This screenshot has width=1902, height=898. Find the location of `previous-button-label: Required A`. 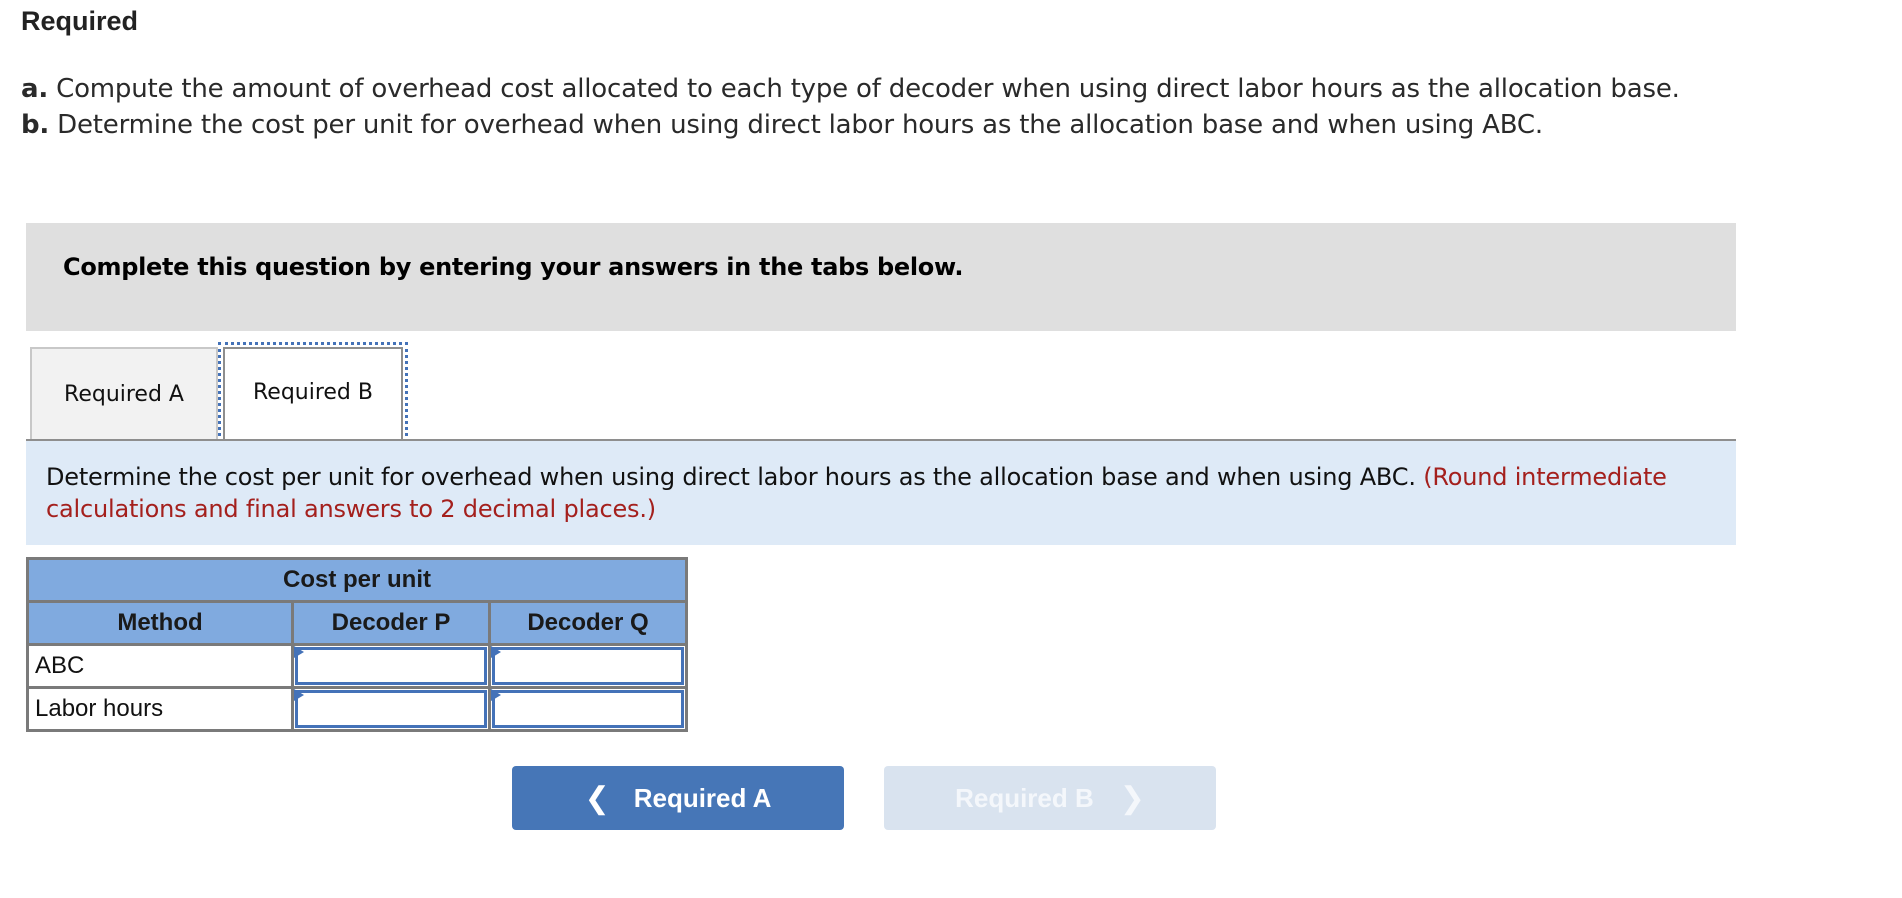

previous-button-label: Required A is located at coordinates (702, 797).